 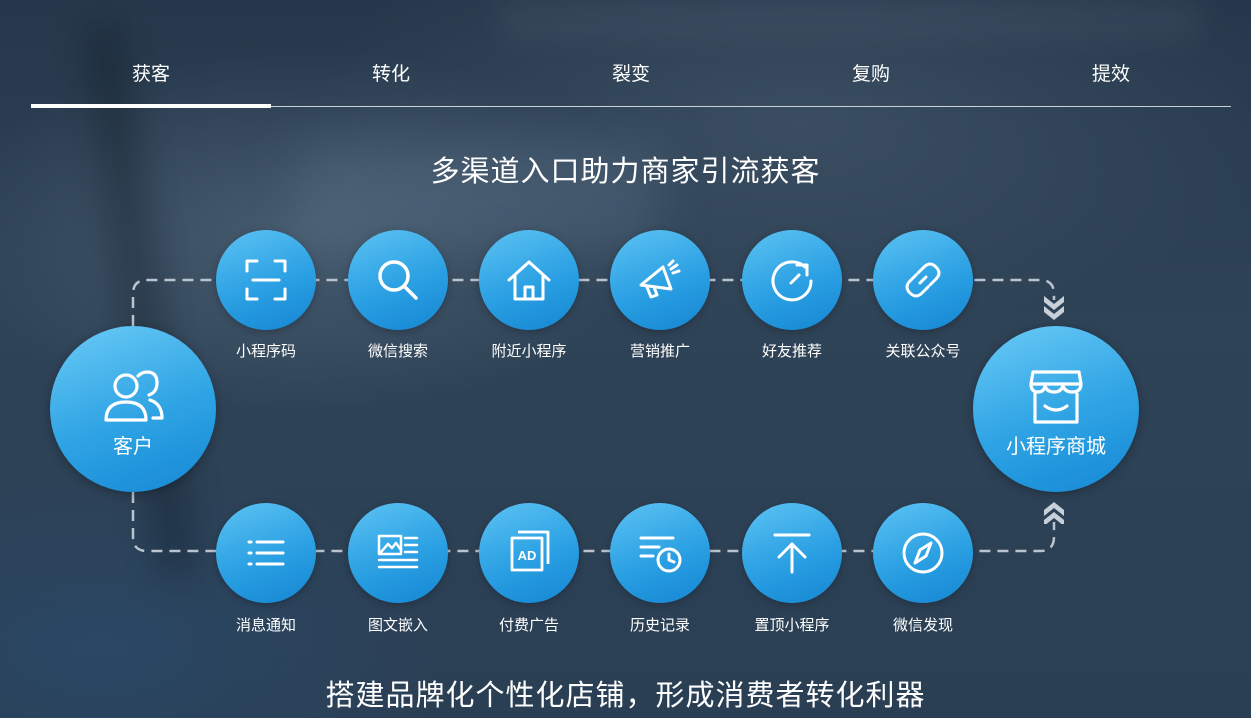 I want to click on store-icon, so click(x=1056, y=397).